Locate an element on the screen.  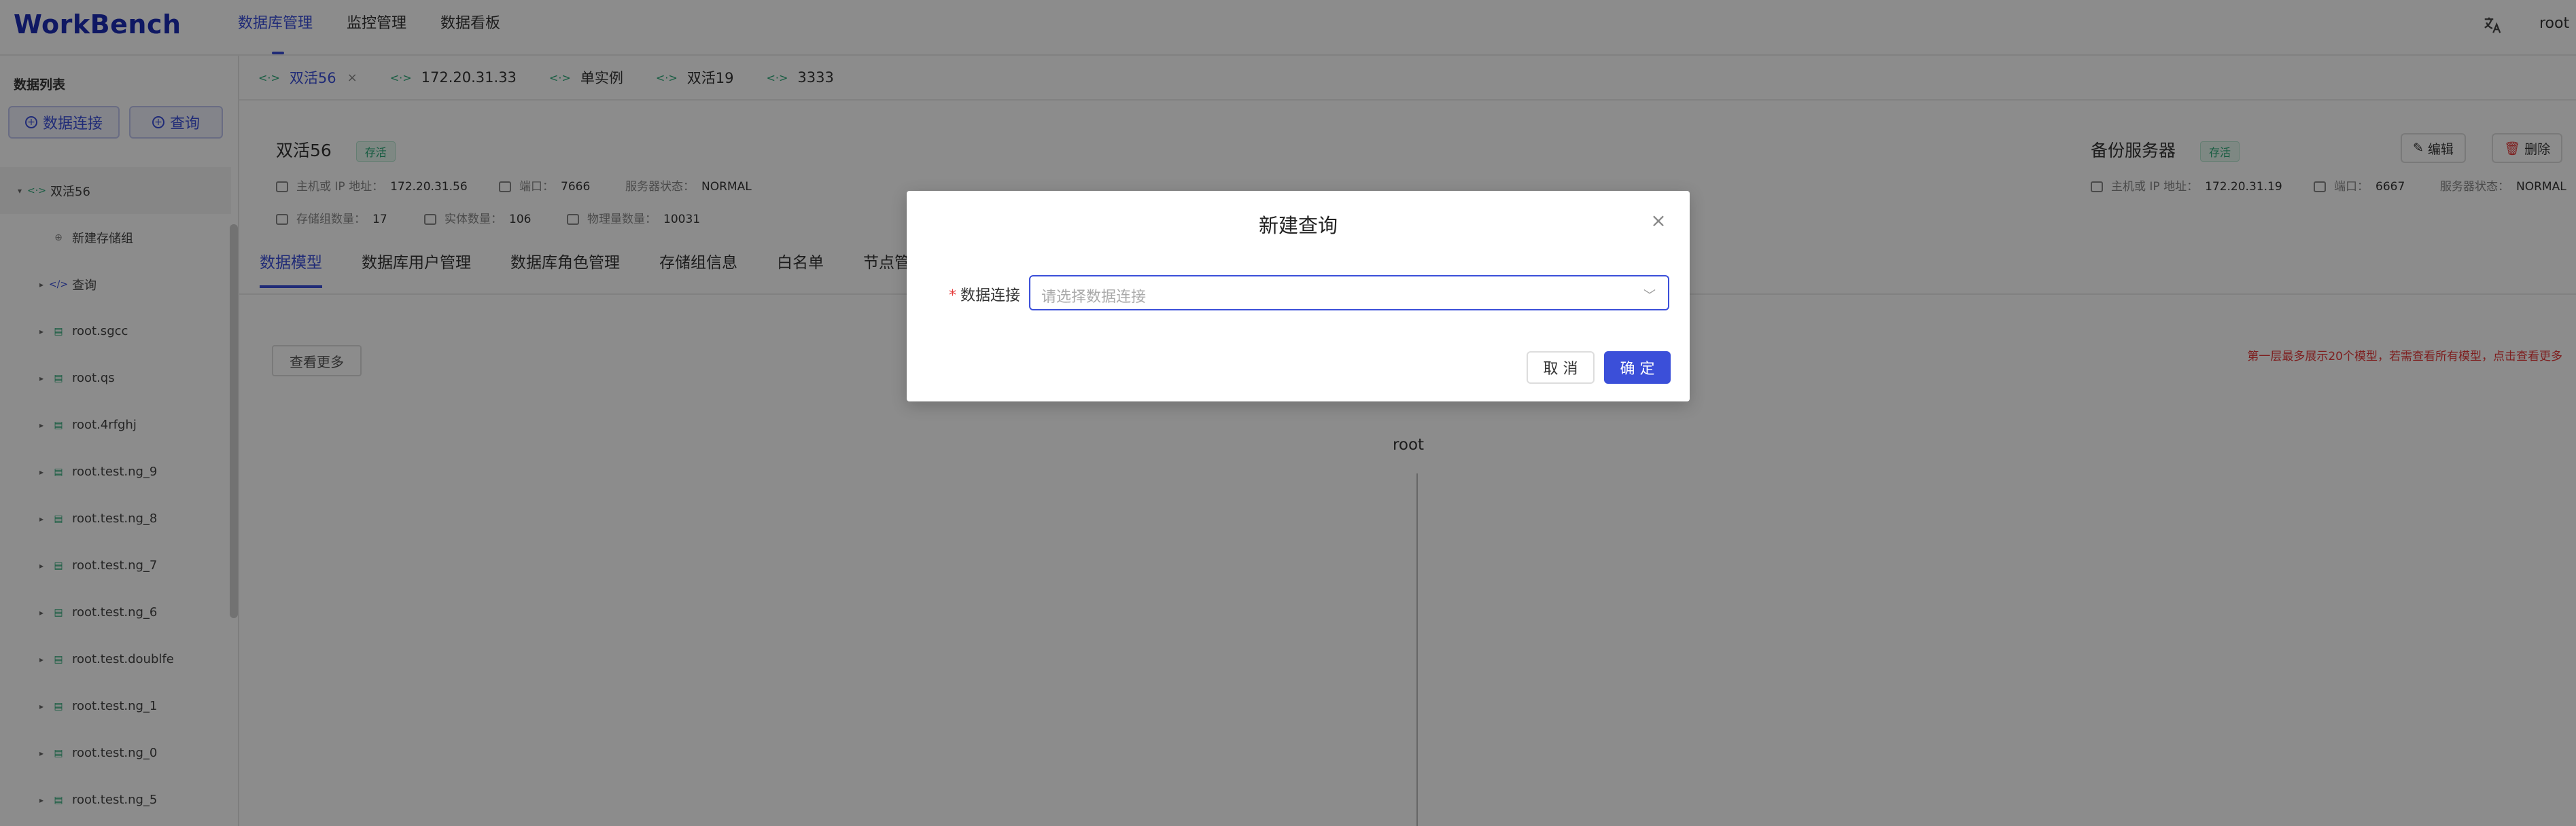
confirm-button: 确 定 is located at coordinates (1637, 367).